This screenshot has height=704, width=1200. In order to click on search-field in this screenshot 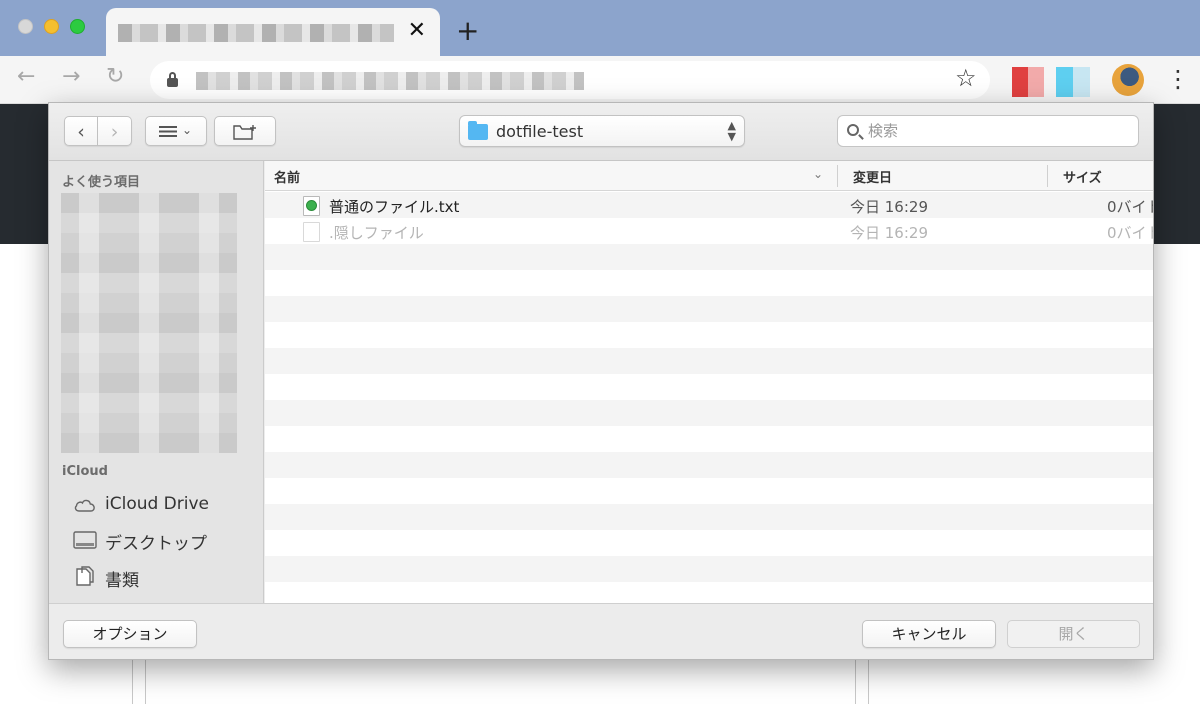, I will do `click(988, 131)`.